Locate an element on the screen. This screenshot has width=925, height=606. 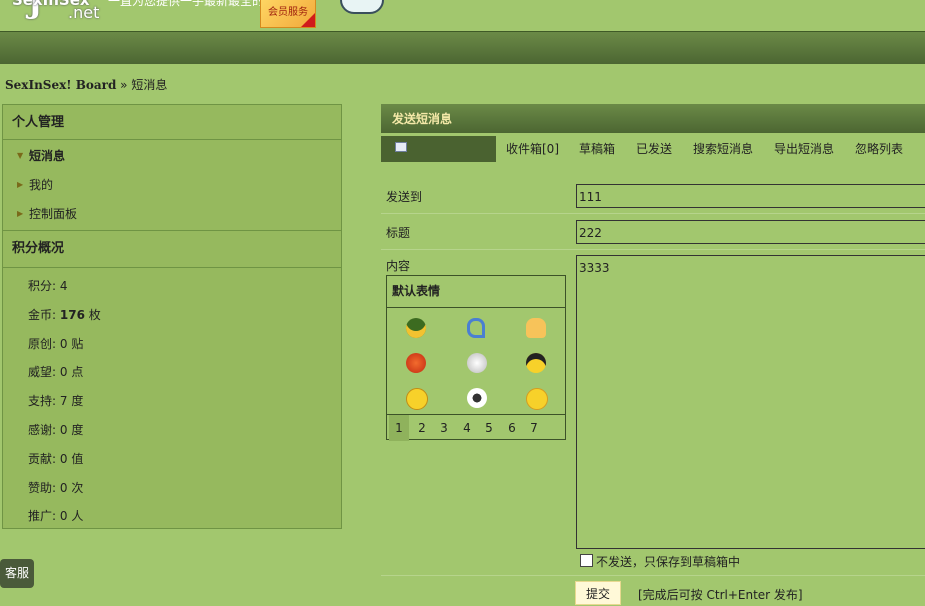
smilies-page-1: 1 is located at coordinates (399, 428).